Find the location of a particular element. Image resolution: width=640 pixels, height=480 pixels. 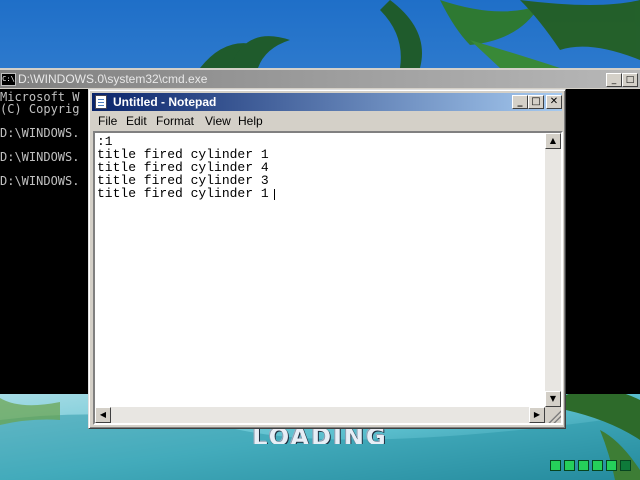

menu-file: File is located at coordinates (107, 121).